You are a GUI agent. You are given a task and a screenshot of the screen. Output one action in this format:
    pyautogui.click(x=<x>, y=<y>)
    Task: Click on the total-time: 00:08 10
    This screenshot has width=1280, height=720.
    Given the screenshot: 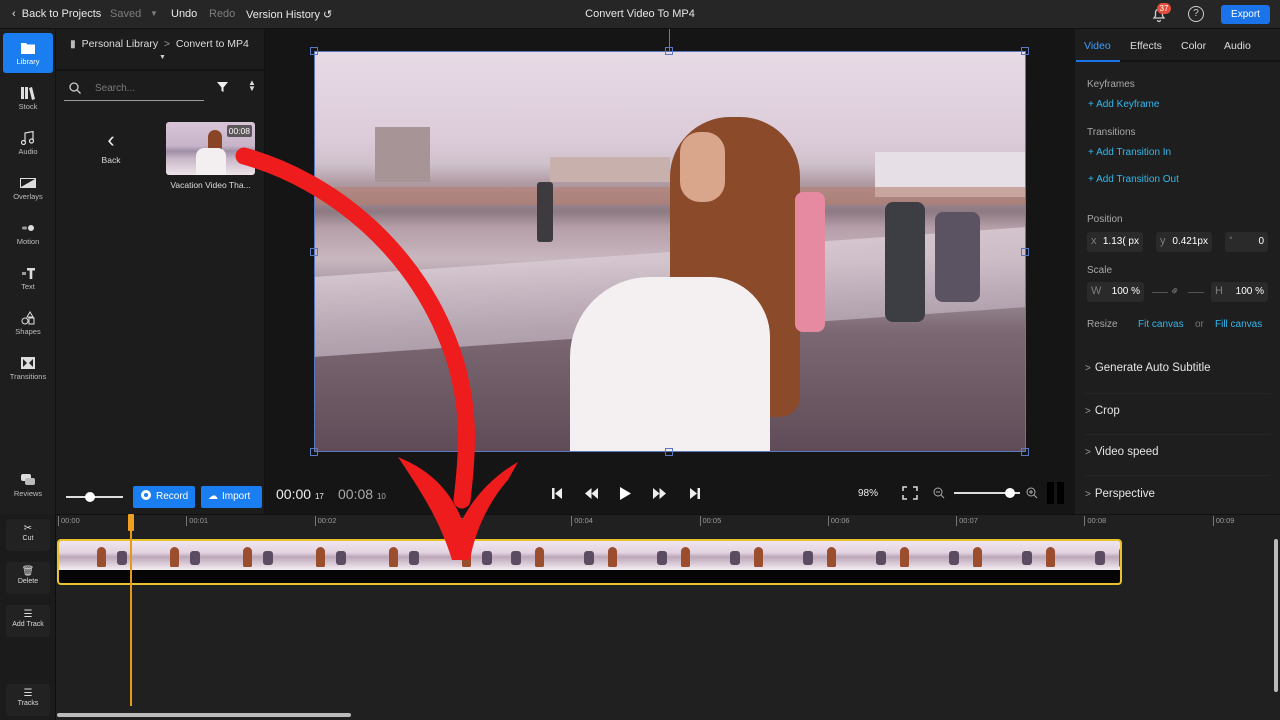 What is the action you would take?
    pyautogui.click(x=362, y=494)
    